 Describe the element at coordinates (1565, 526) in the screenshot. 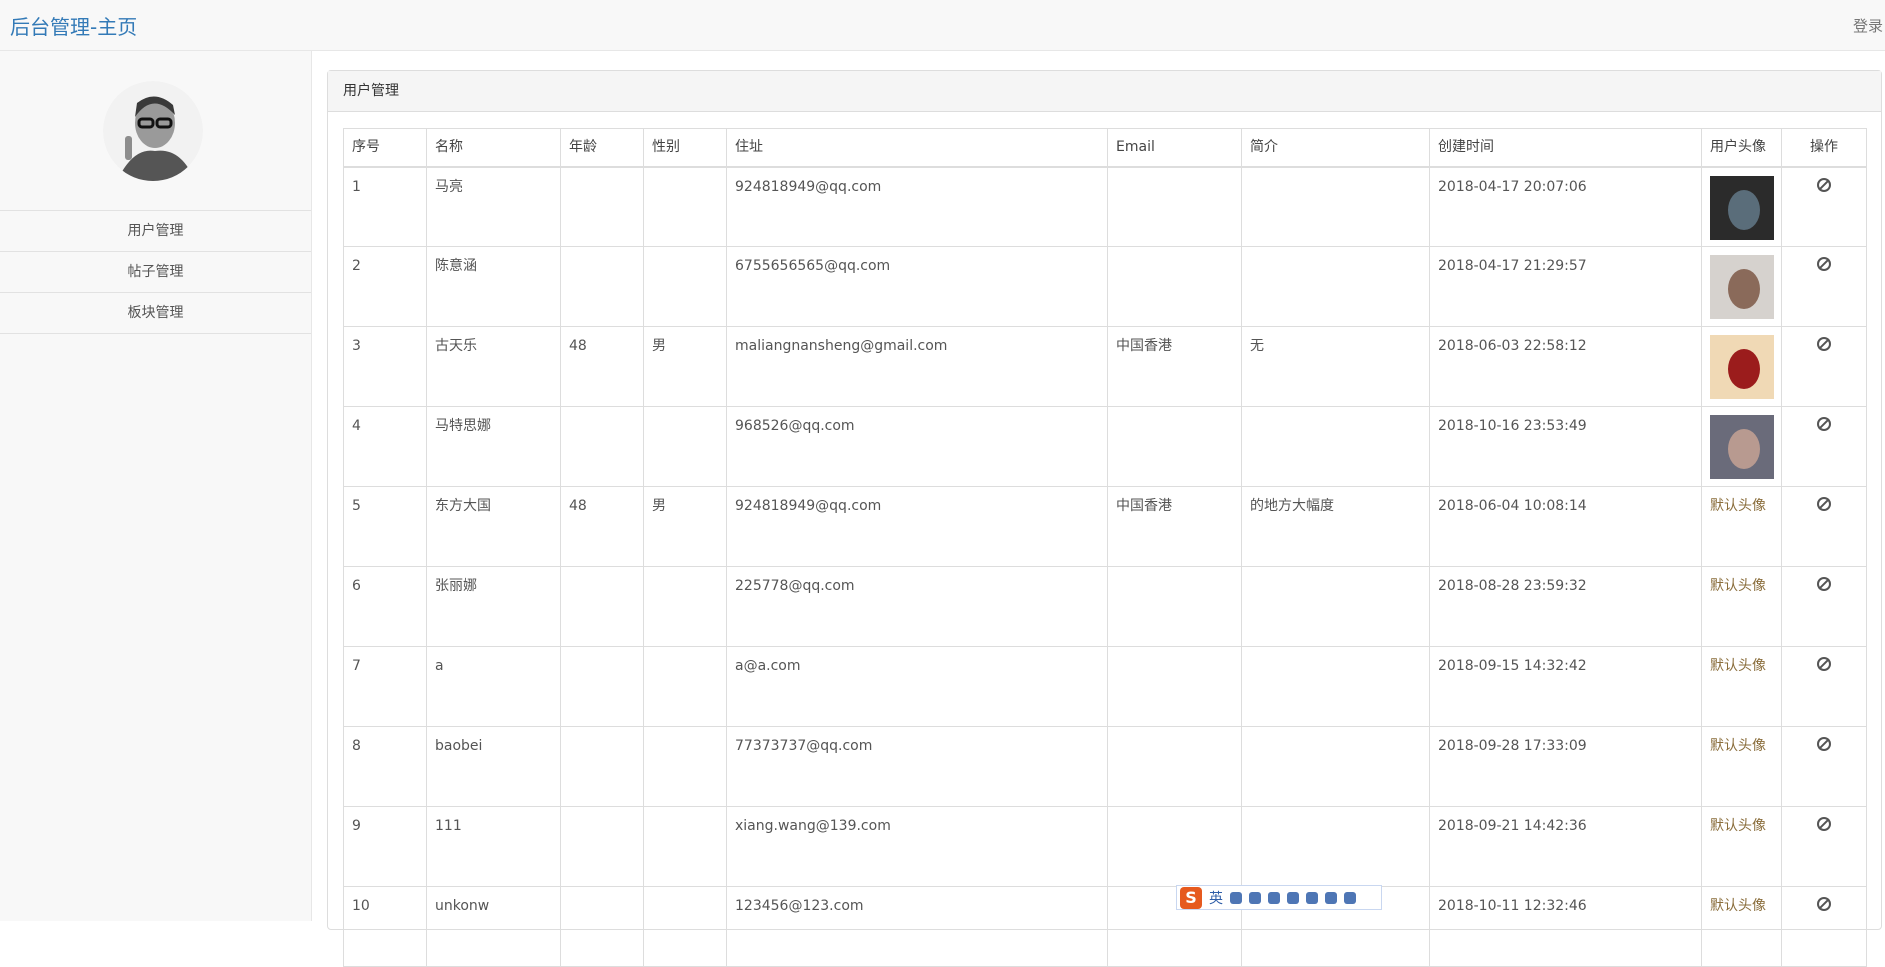

I see `cell-created: 2018-06-04 10:08:14` at that location.